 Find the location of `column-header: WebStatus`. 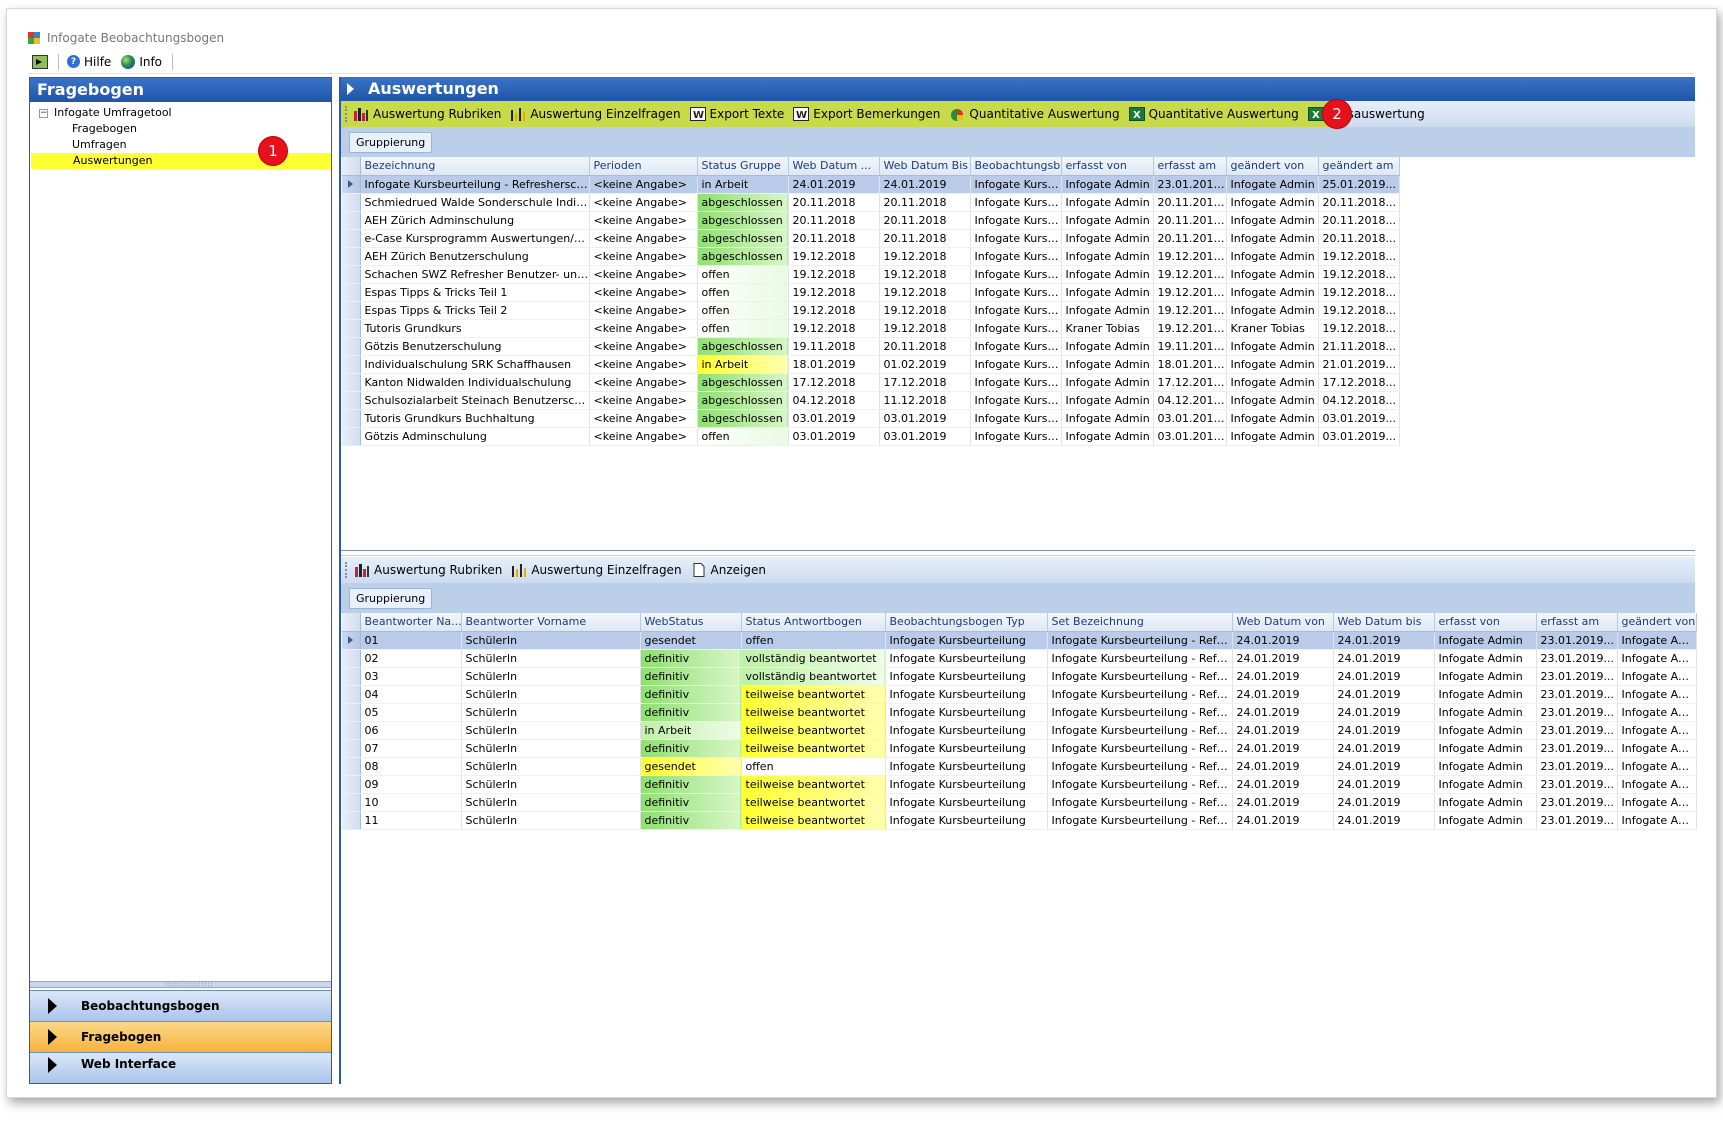

column-header: WebStatus is located at coordinates (691, 622).